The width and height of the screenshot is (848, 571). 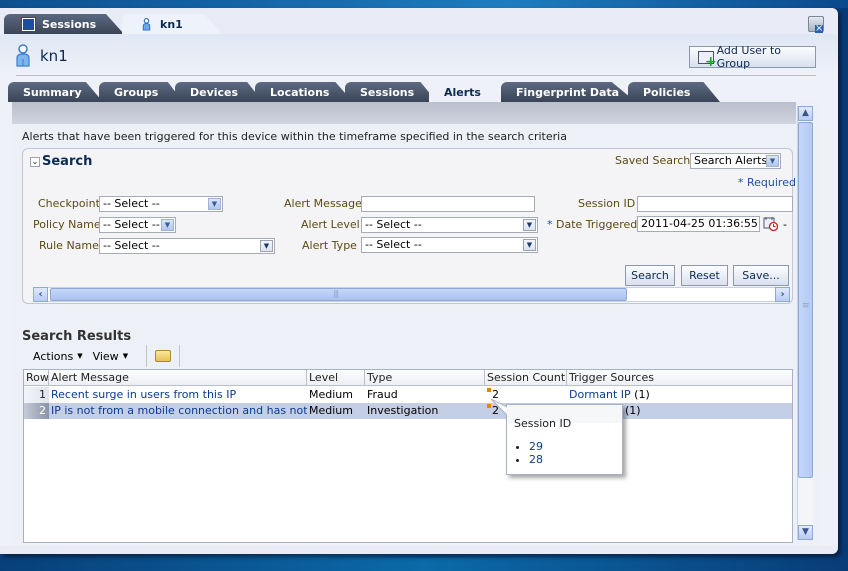 I want to click on actions-label: Actions, so click(x=53, y=356).